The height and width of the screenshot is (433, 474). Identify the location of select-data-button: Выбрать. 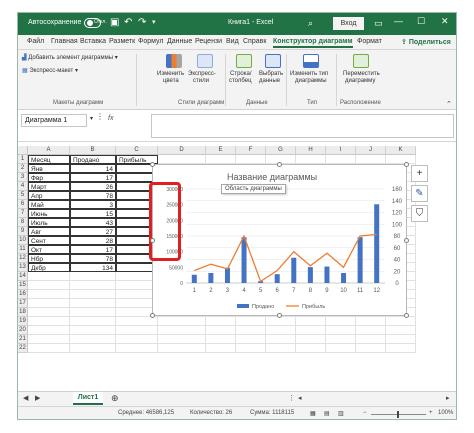
(271, 74).